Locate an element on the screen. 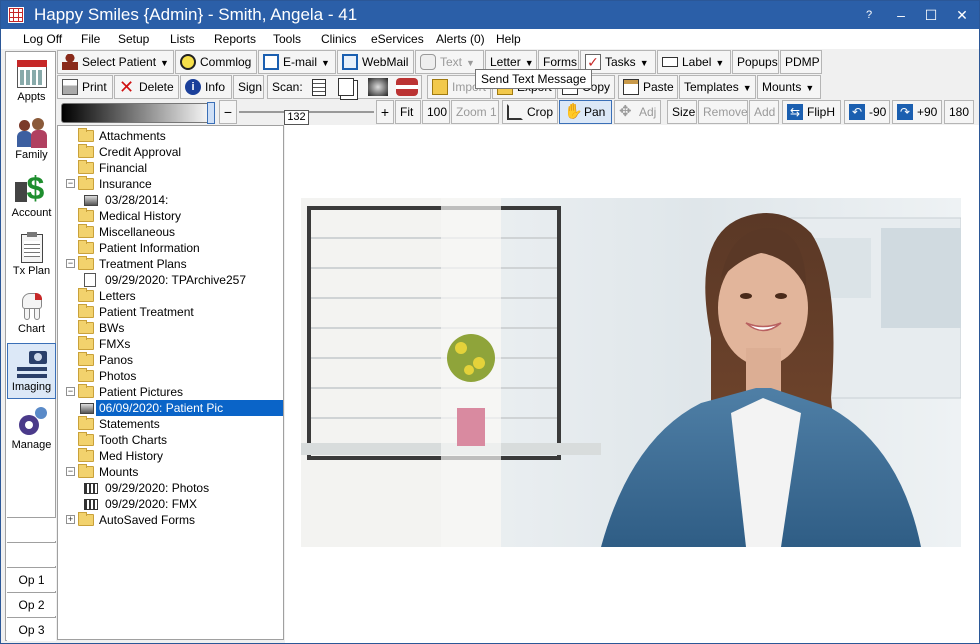 The width and height of the screenshot is (980, 644). tree-item: Patient Information is located at coordinates (170, 248).